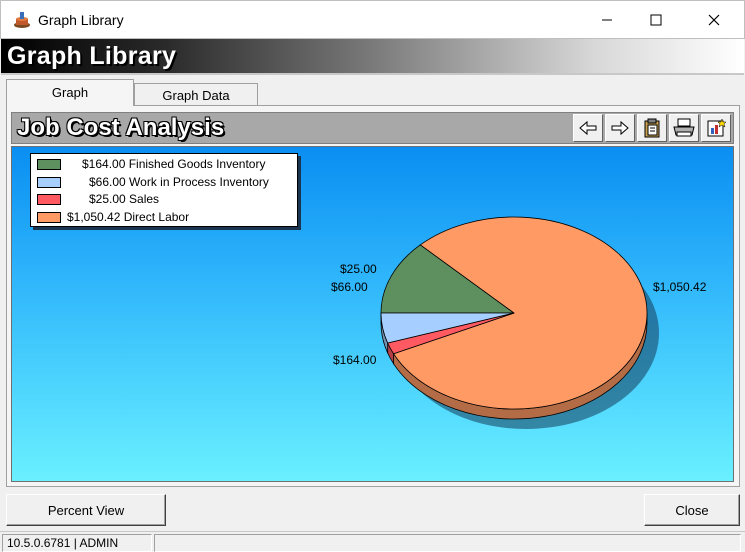 This screenshot has height=552, width=745. Describe the element at coordinates (92, 56) in the screenshot. I see `page-title: Graph Library` at that location.